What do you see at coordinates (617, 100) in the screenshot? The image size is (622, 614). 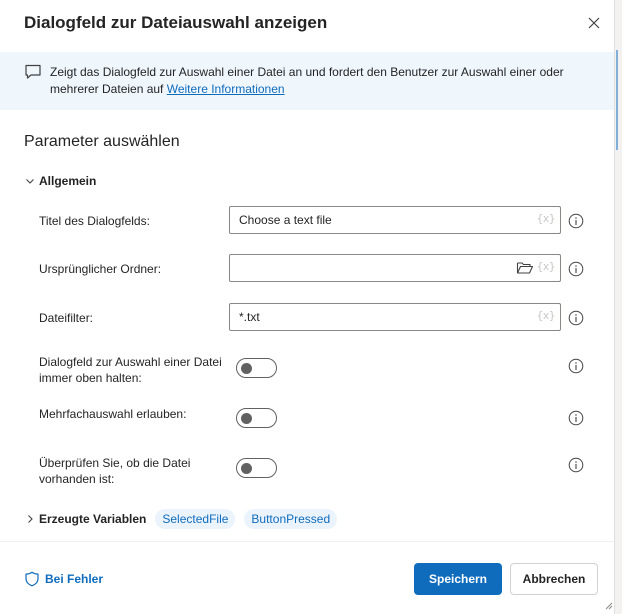 I see `scroll-indicator` at bounding box center [617, 100].